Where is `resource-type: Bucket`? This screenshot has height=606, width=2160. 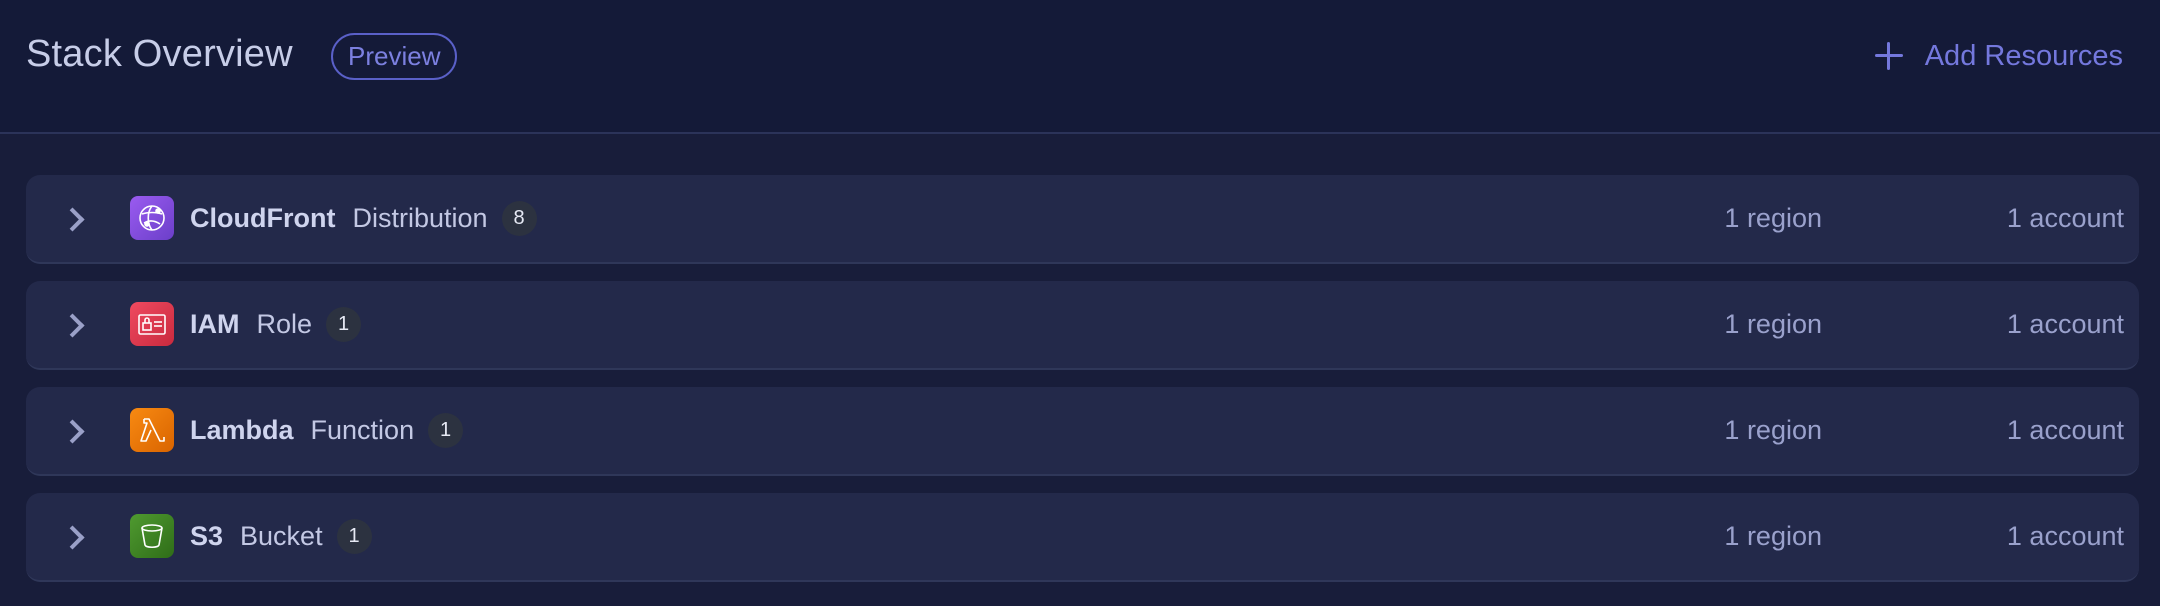
resource-type: Bucket is located at coordinates (281, 536).